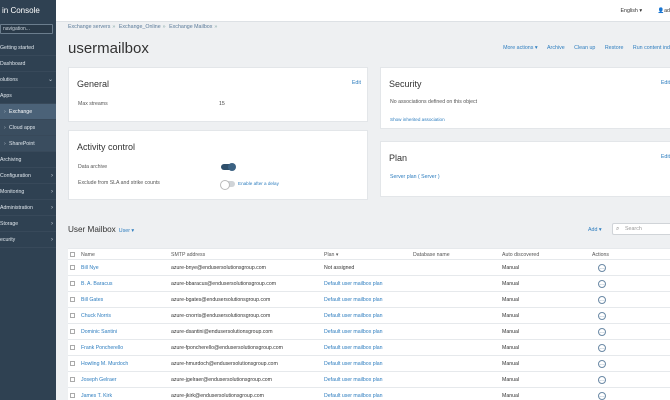 This screenshot has width=670, height=400. Describe the element at coordinates (28, 80) in the screenshot. I see `sidebar-item-solutions: olutions ⌄` at that location.